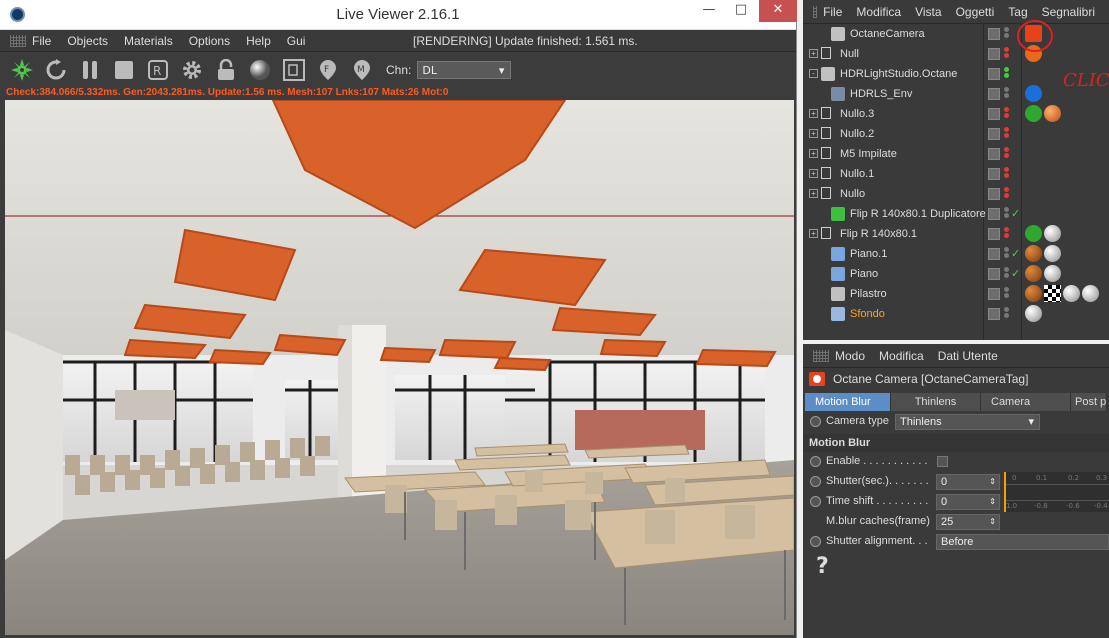  What do you see at coordinates (1022, 542) in the screenshot?
I see `shutter-alignment-select: Before` at bounding box center [1022, 542].